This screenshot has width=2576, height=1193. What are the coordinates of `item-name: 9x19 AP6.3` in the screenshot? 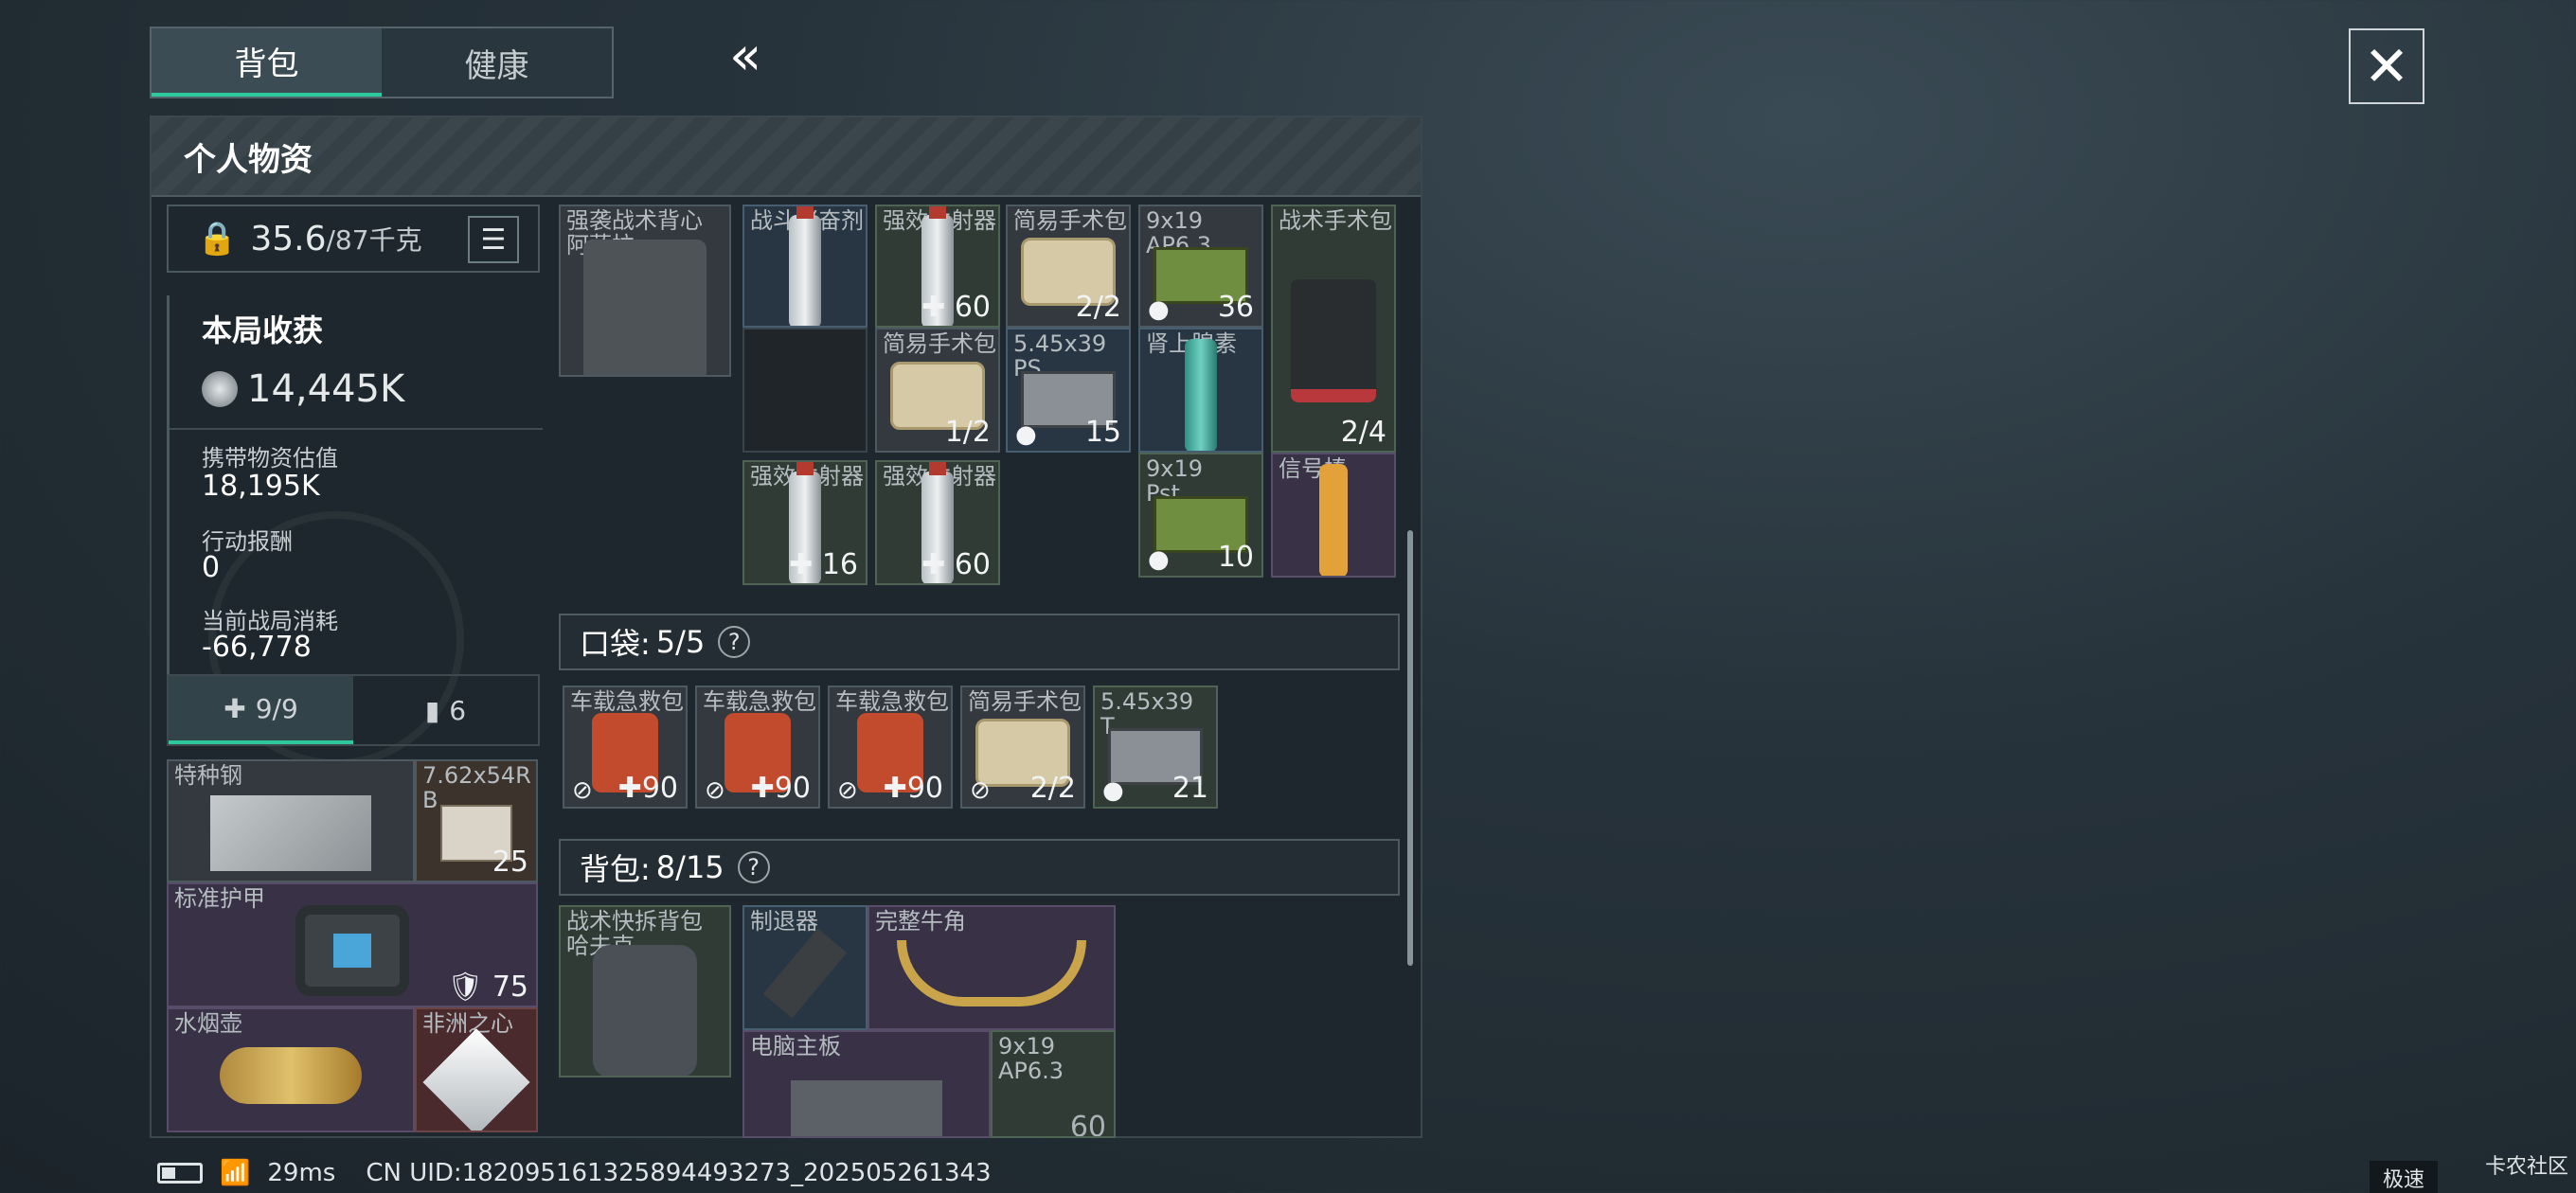 It's located at (1031, 1058).